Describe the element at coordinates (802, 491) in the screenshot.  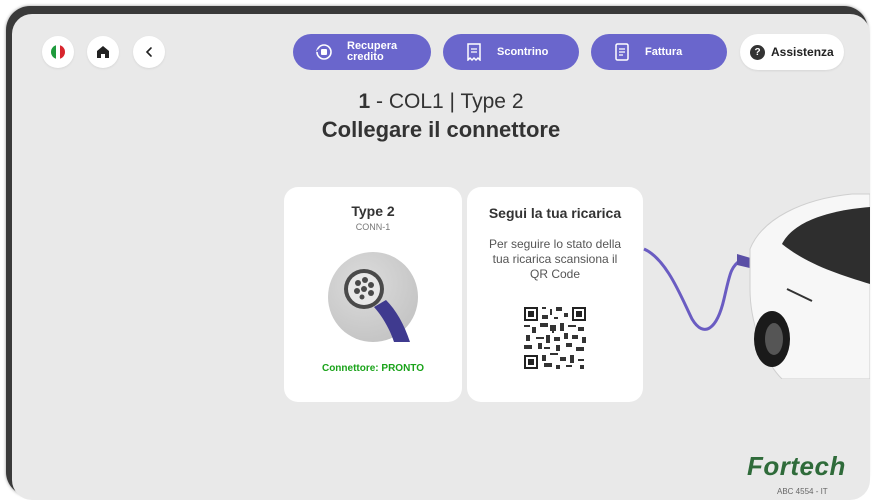
I see `device-serial: ABC 4554 - IT` at that location.